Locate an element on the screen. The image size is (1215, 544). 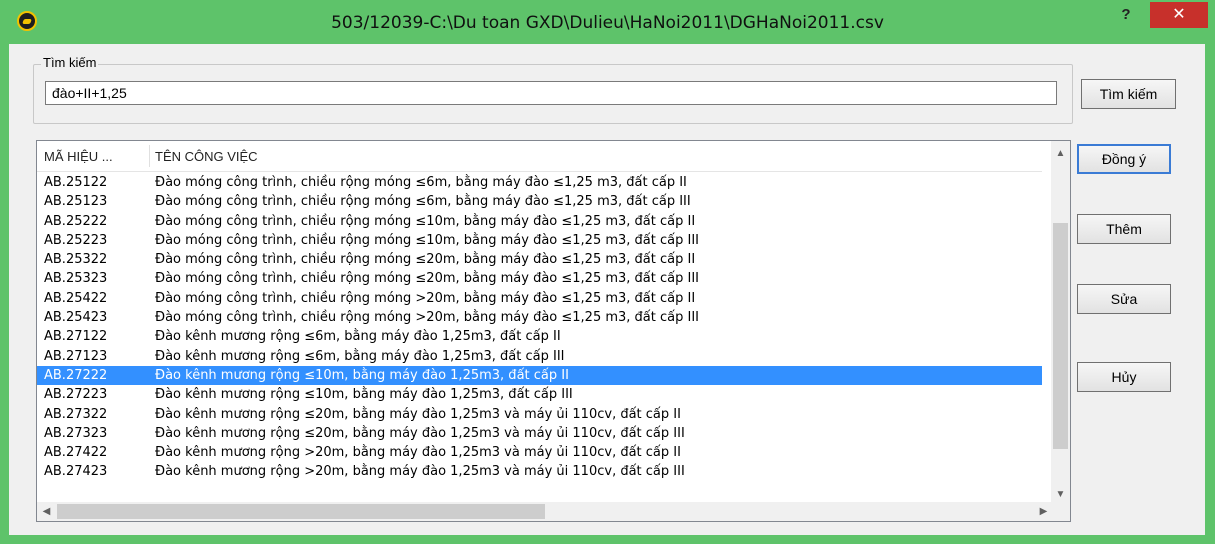
item-code: AB.25423 is located at coordinates (76, 318).